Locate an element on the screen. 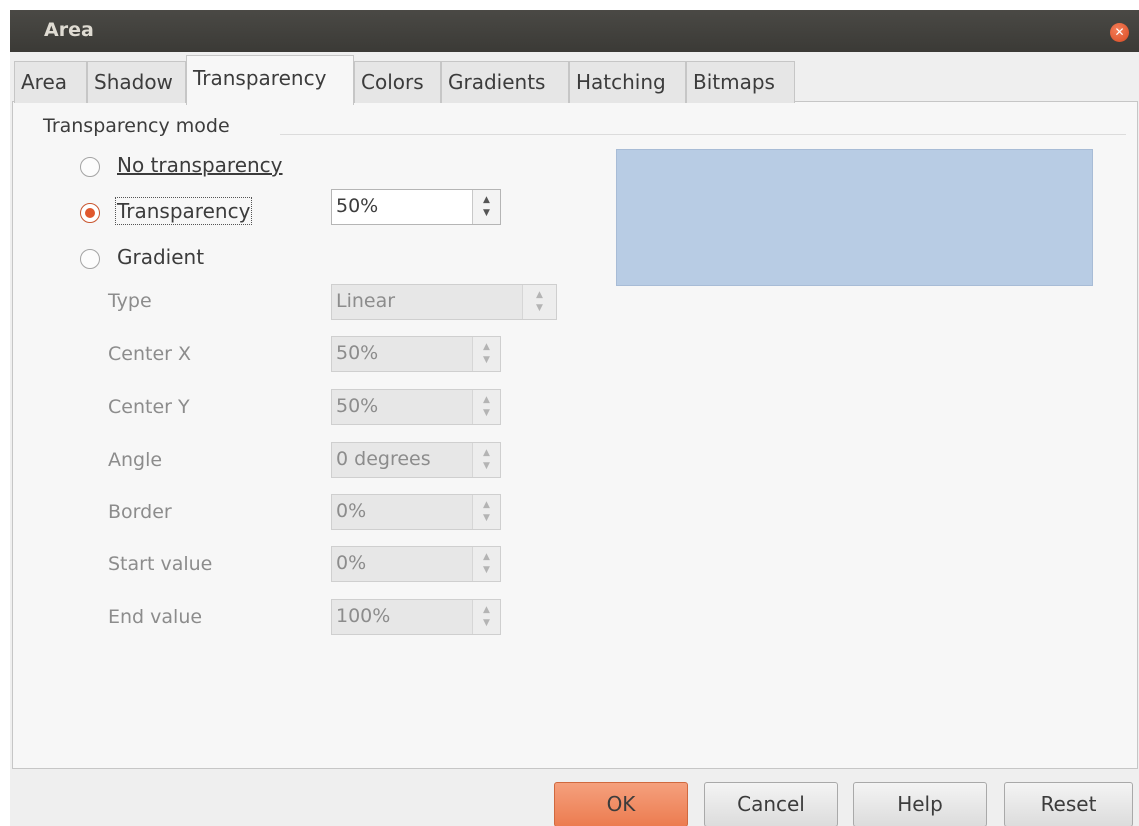 This screenshot has height=826, width=1139. angle-value: 0 degrees is located at coordinates (383, 459).